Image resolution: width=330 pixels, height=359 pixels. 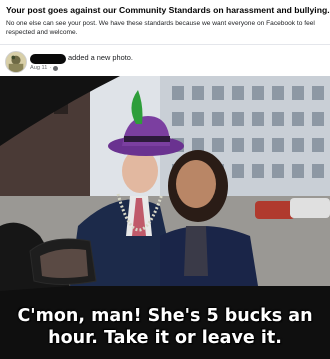 I want to click on caption-line-1: C'mon, man! She's 5 bucks an, so click(x=165, y=316).